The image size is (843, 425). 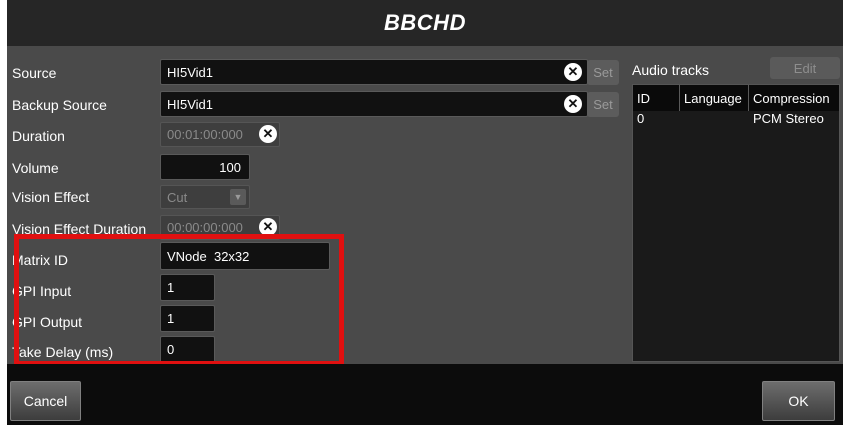 What do you see at coordinates (190, 72) in the screenshot?
I see `source-value: HI5Vid1` at bounding box center [190, 72].